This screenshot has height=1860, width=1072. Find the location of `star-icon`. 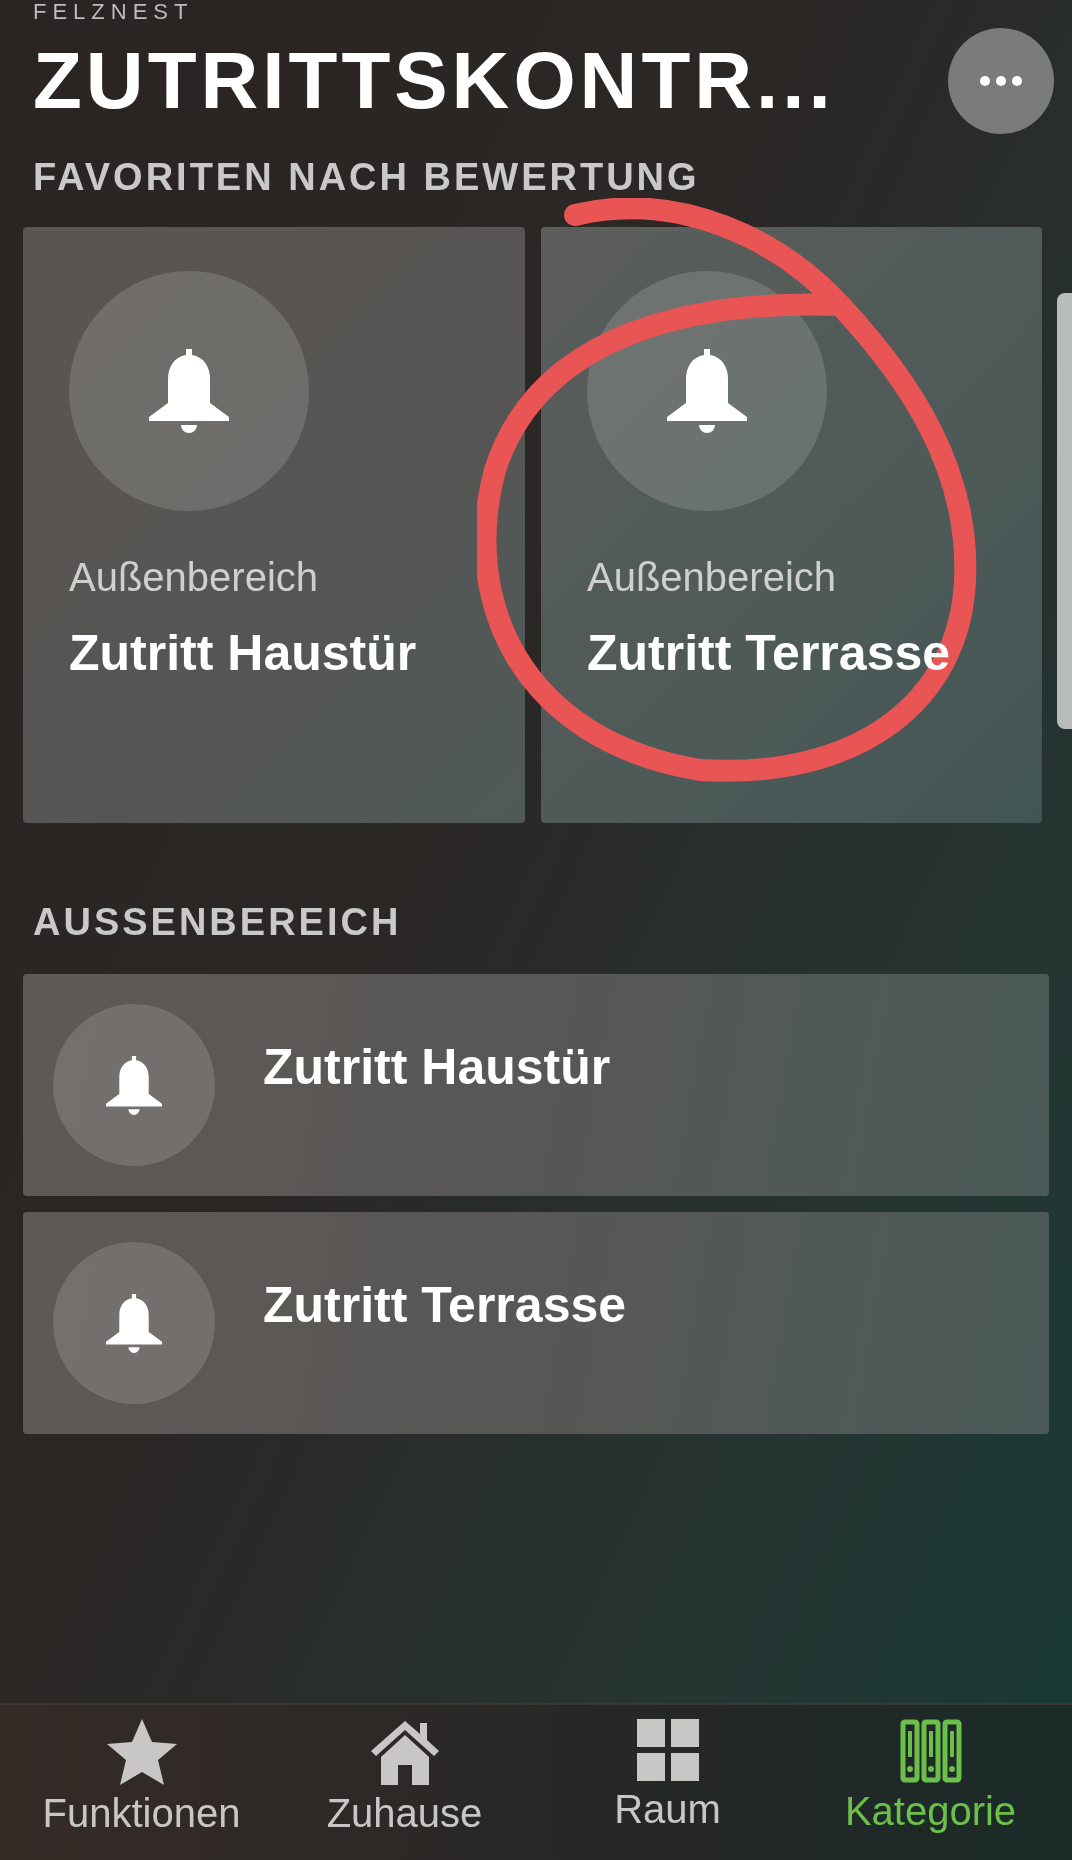

star-icon is located at coordinates (141, 1752).